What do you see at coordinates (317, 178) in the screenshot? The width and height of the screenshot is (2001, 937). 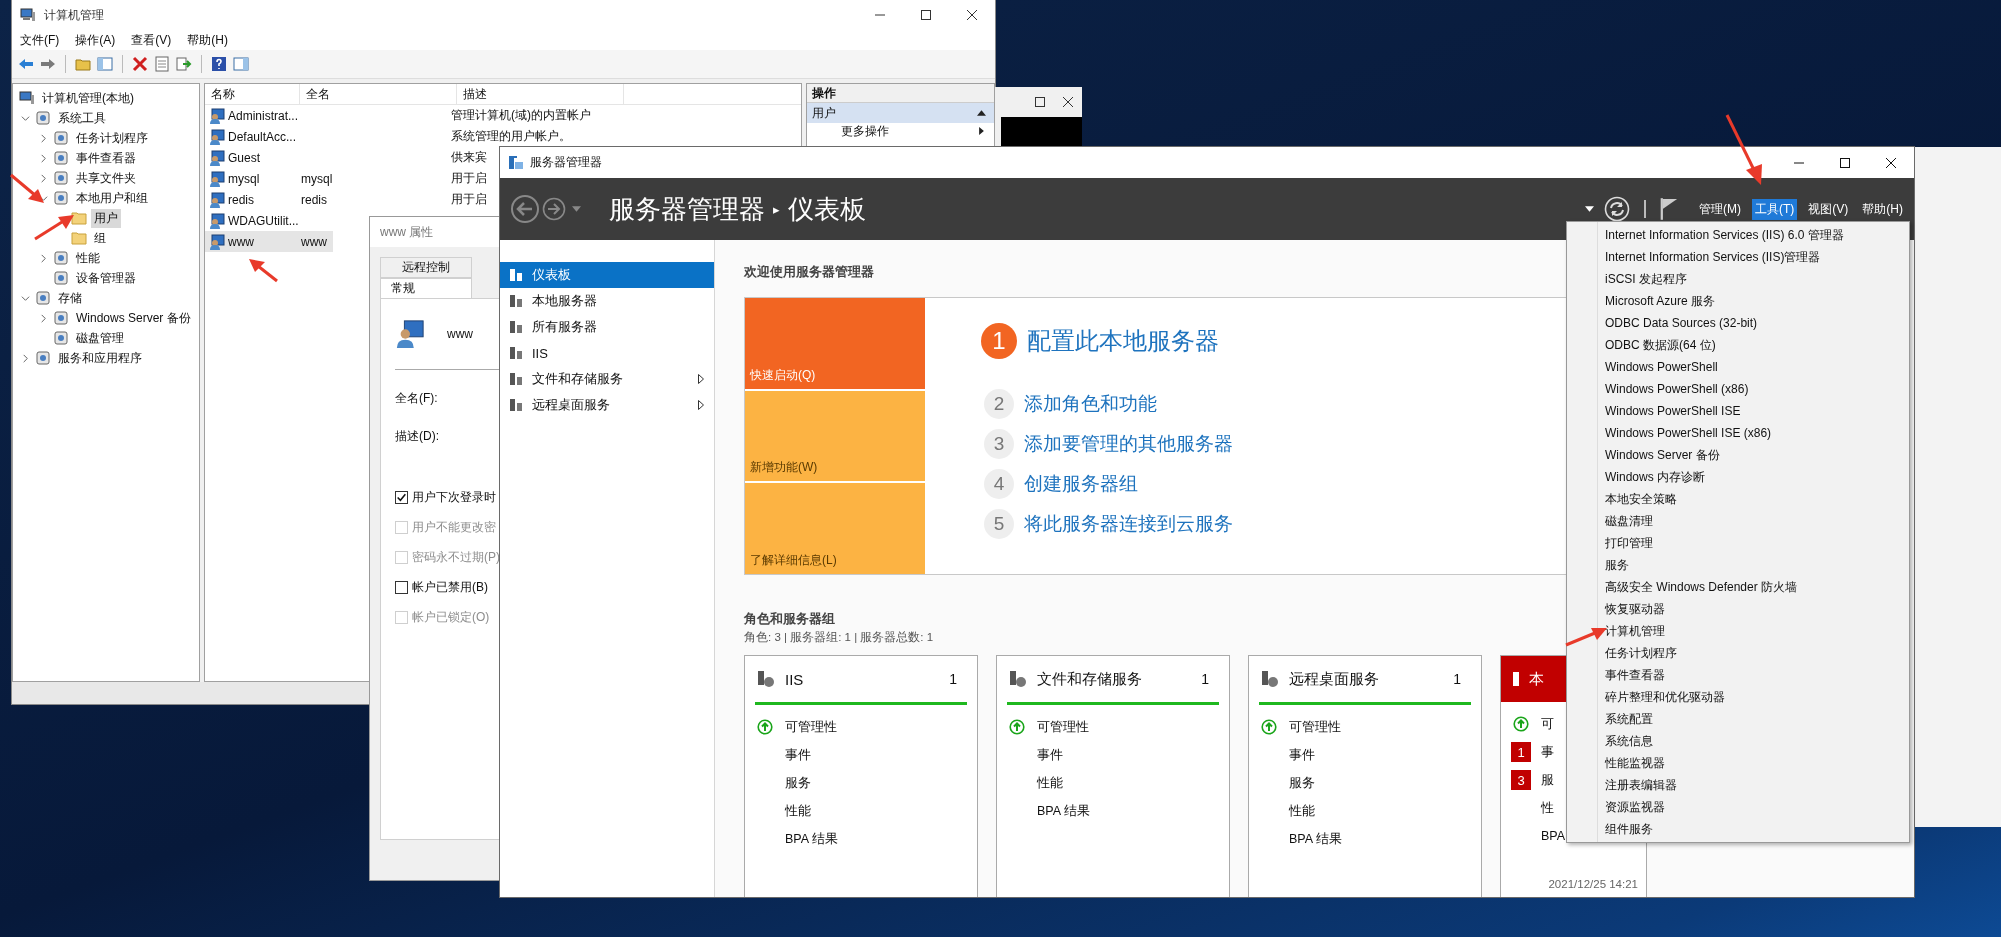 I see `full-name: mysql` at bounding box center [317, 178].